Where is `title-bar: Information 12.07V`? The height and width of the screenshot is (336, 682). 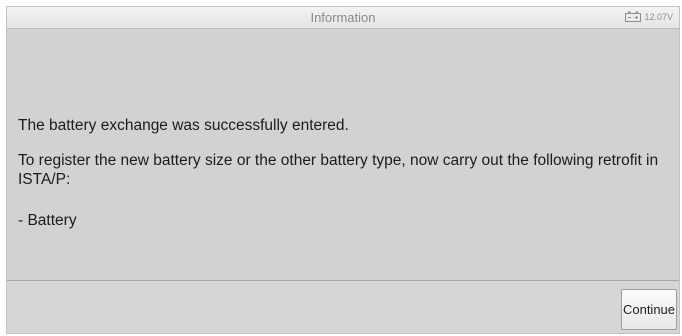 title-bar: Information 12.07V is located at coordinates (343, 18).